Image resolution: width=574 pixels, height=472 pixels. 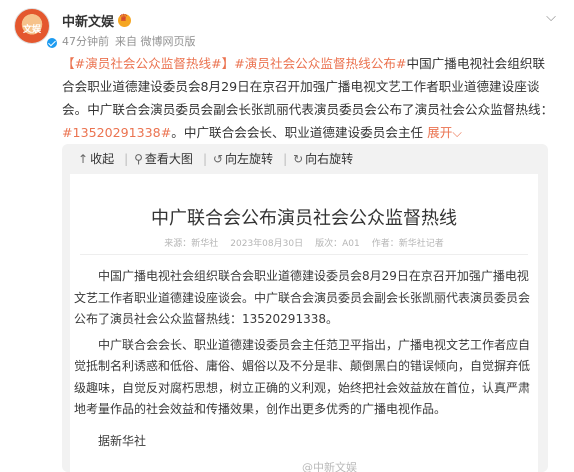 I want to click on divider, so click(x=304, y=254).